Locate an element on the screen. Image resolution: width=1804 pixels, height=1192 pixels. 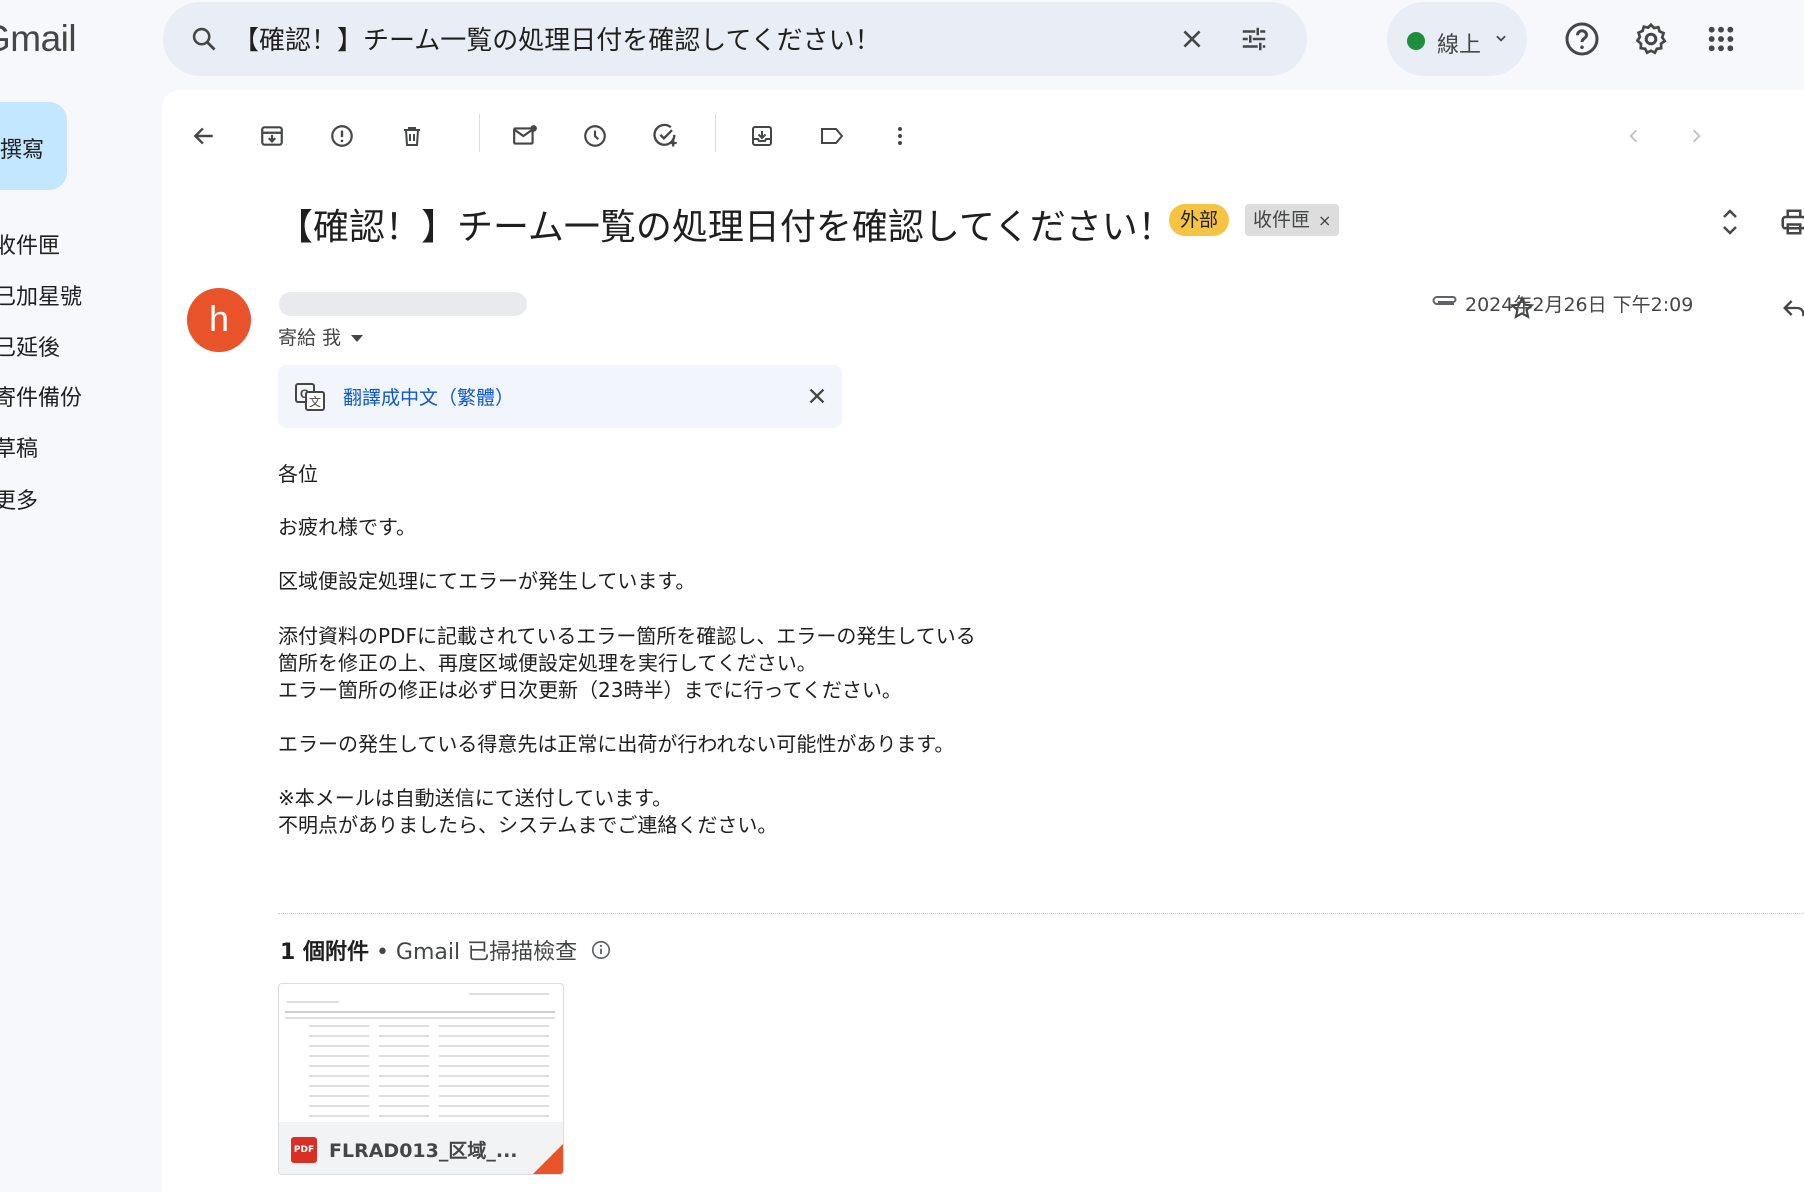
gmail-logo: Gmail is located at coordinates (38, 39).